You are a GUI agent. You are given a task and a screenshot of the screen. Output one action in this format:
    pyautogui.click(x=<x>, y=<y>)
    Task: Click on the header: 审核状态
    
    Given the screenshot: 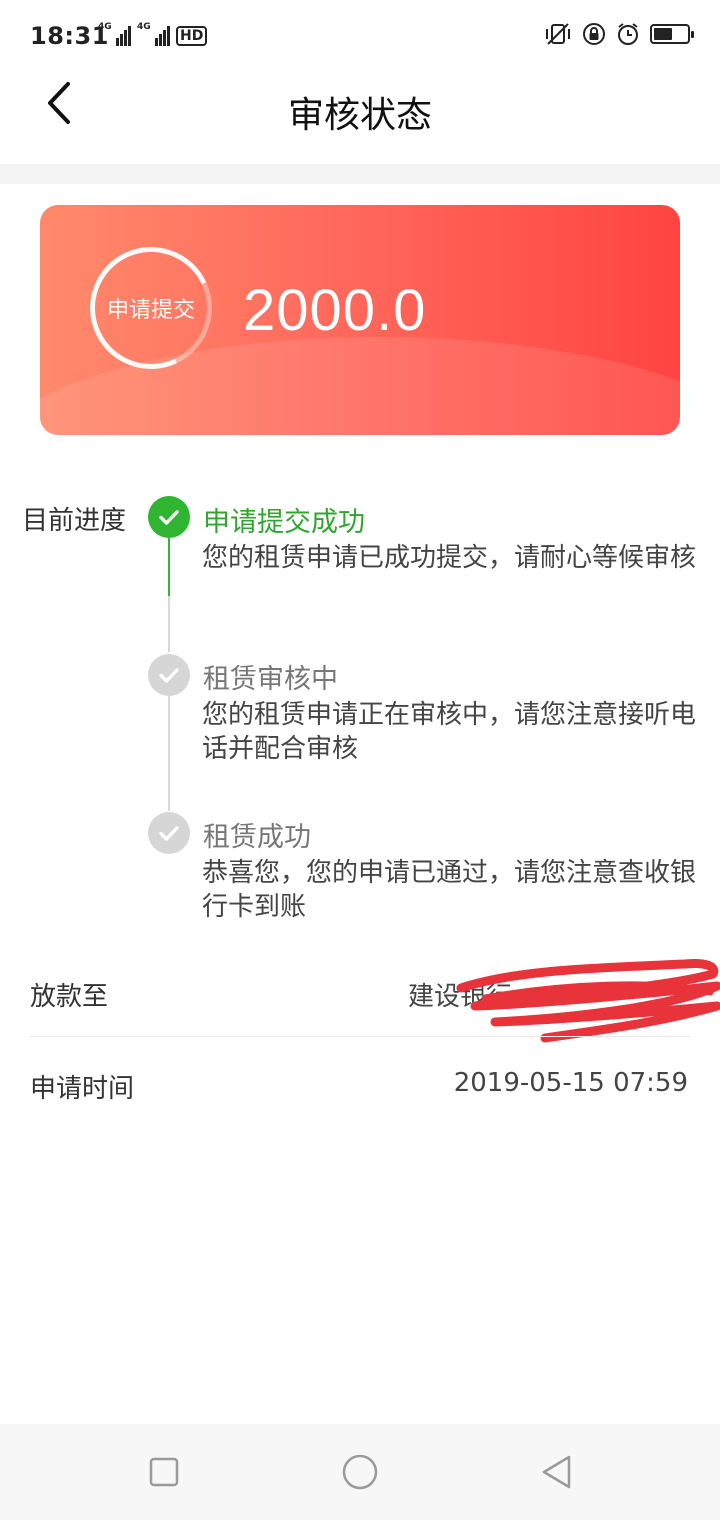 What is the action you would take?
    pyautogui.click(x=360, y=118)
    